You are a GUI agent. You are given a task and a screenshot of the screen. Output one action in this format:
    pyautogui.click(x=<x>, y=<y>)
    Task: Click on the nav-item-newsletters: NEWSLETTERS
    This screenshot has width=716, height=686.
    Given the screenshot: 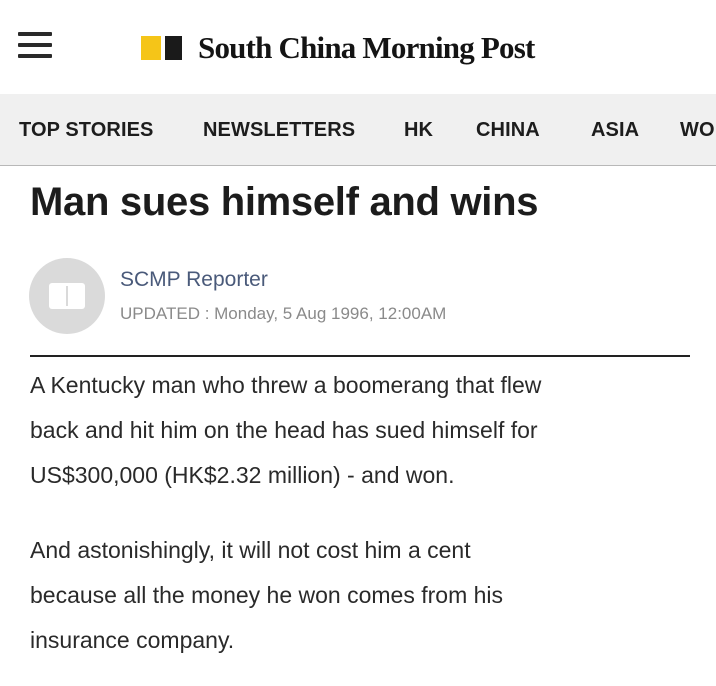 What is the action you would take?
    pyautogui.click(x=279, y=130)
    